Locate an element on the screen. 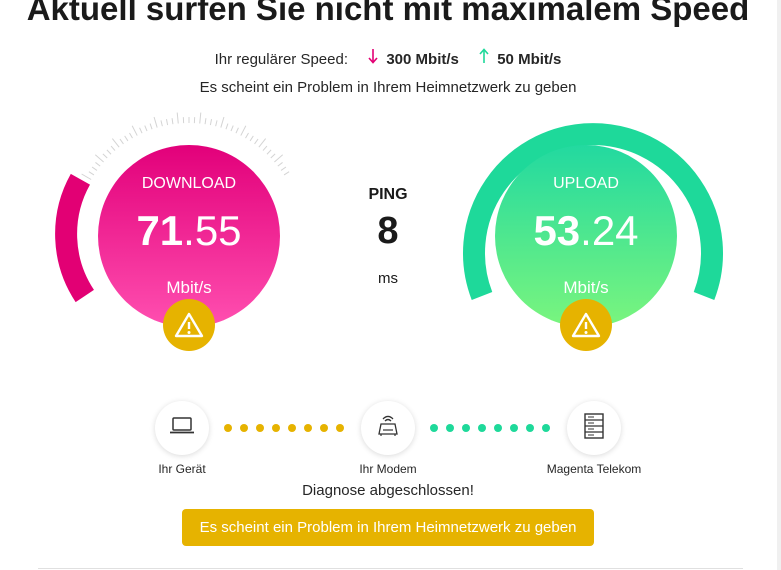 This screenshot has width=781, height=570. laptop-icon is located at coordinates (182, 428).